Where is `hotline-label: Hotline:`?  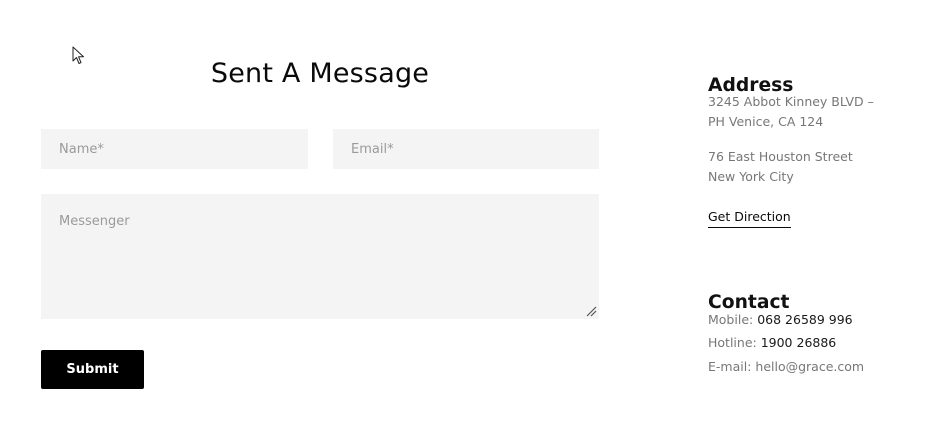
hotline-label: Hotline: is located at coordinates (734, 342).